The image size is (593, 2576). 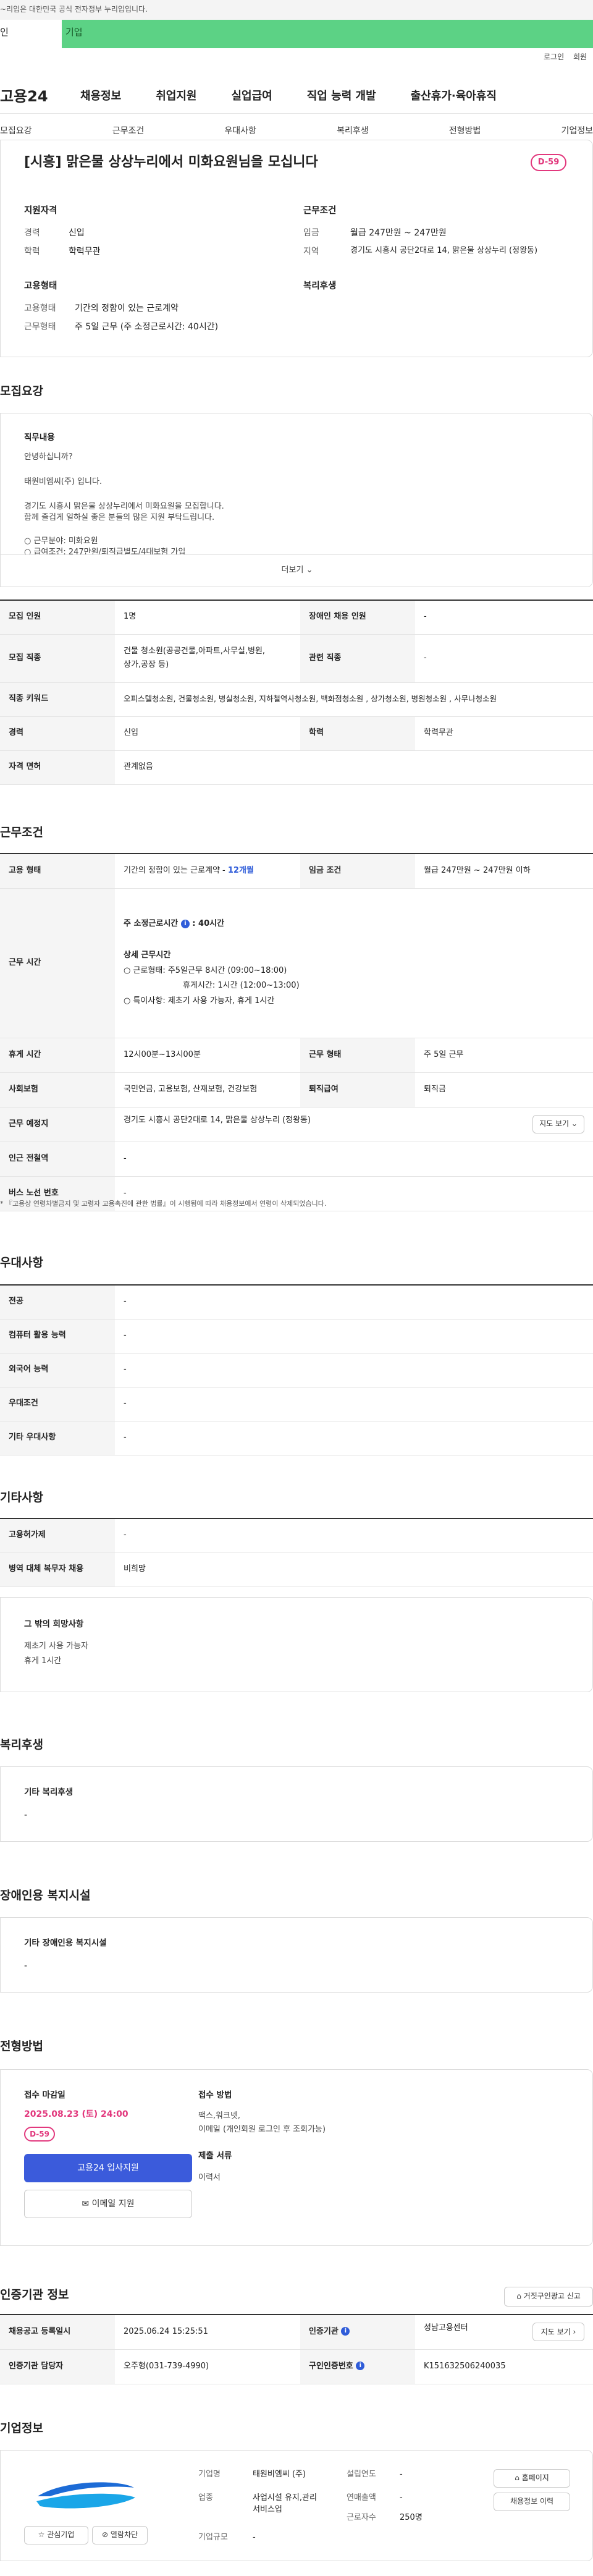 I want to click on method-line: 팩스,워크넷,, so click(x=219, y=2116).